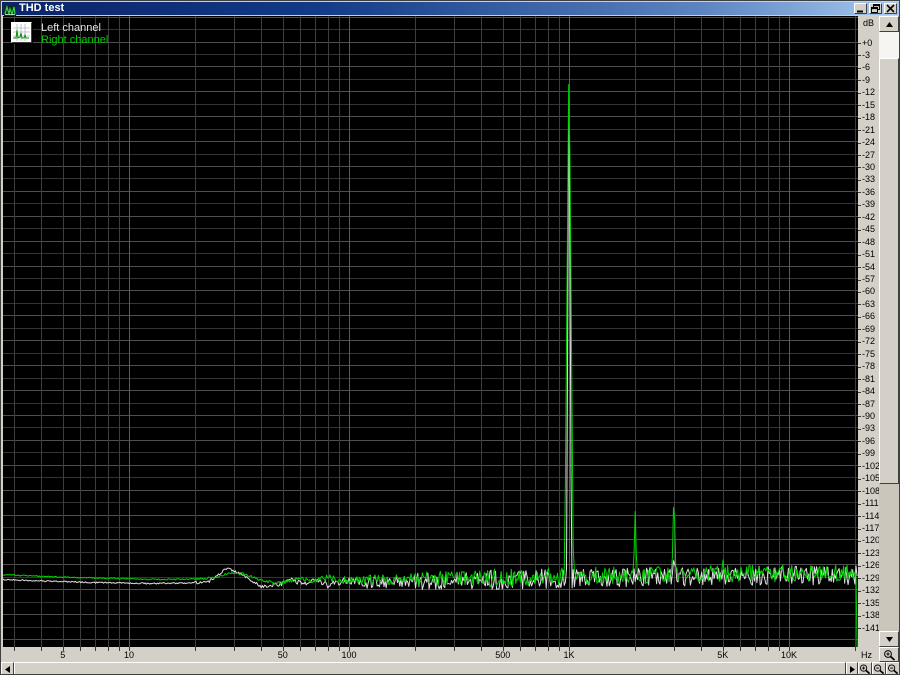  Describe the element at coordinates (870, 602) in the screenshot. I see `y-axis-label: -135` at that location.